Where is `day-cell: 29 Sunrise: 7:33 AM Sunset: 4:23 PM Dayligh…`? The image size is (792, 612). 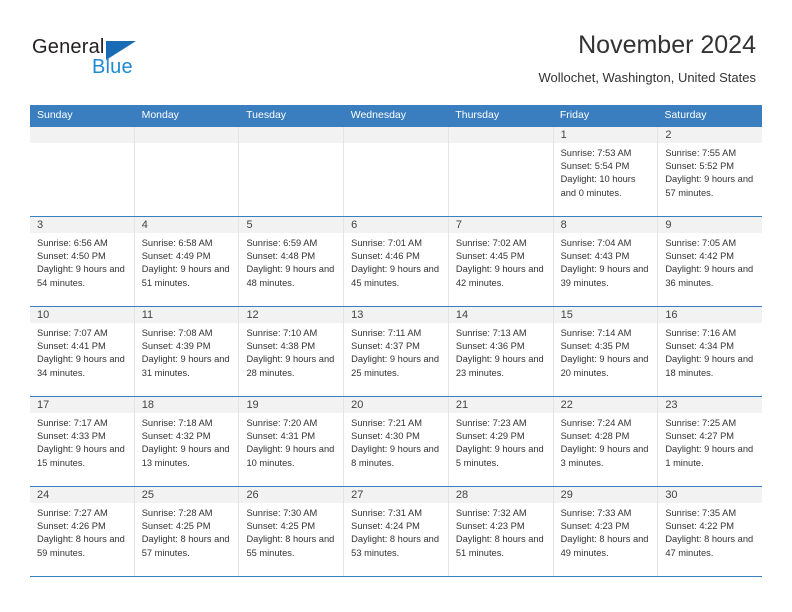 day-cell: 29 Sunrise: 7:33 AM Sunset: 4:23 PM Dayligh… is located at coordinates (606, 531).